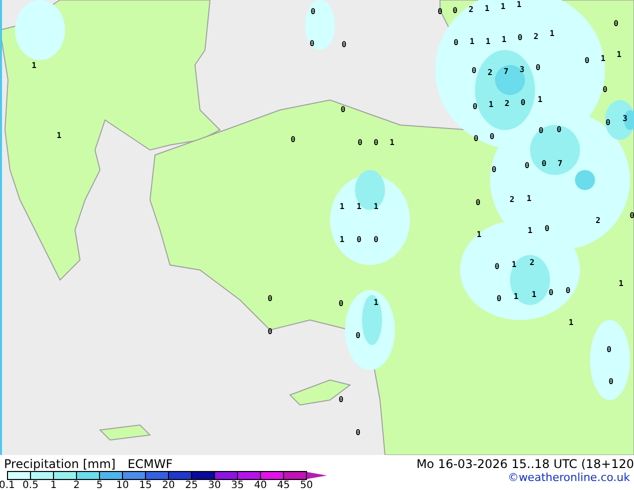 This screenshot has width=634, height=490. Describe the element at coordinates (306, 485) in the screenshot. I see `scale-label: 50` at that location.